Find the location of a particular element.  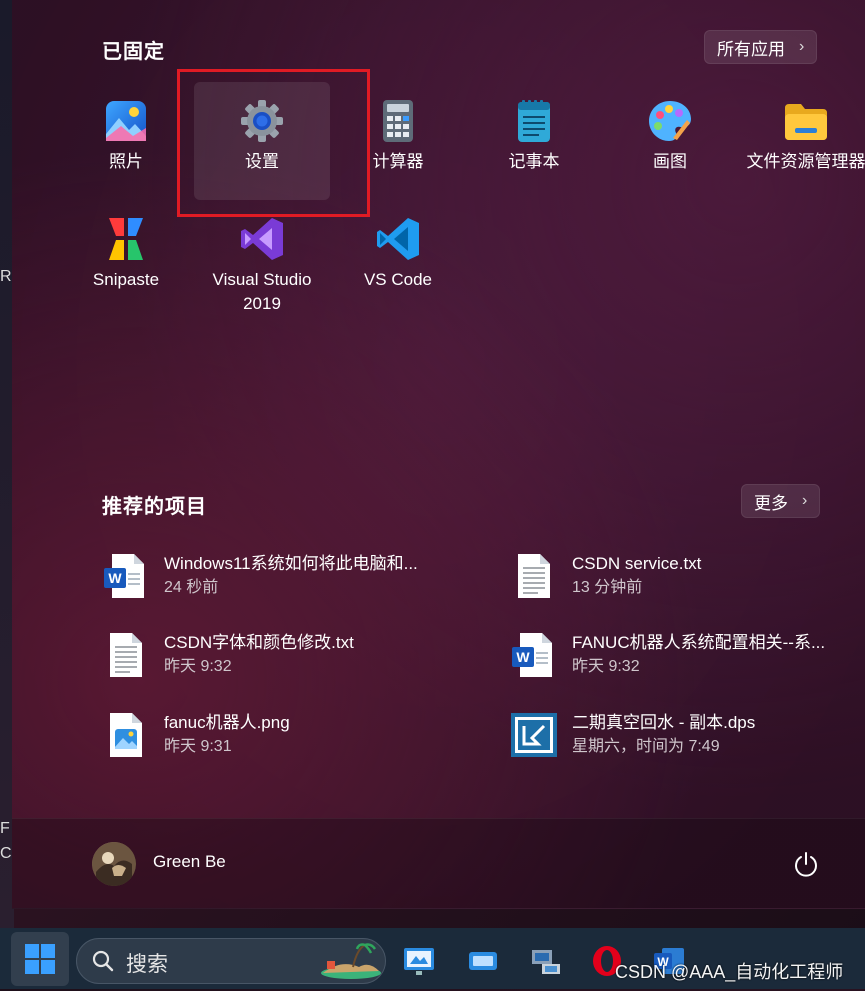

file-name: 二期真空回水 - 副本.dps is located at coordinates (664, 722).